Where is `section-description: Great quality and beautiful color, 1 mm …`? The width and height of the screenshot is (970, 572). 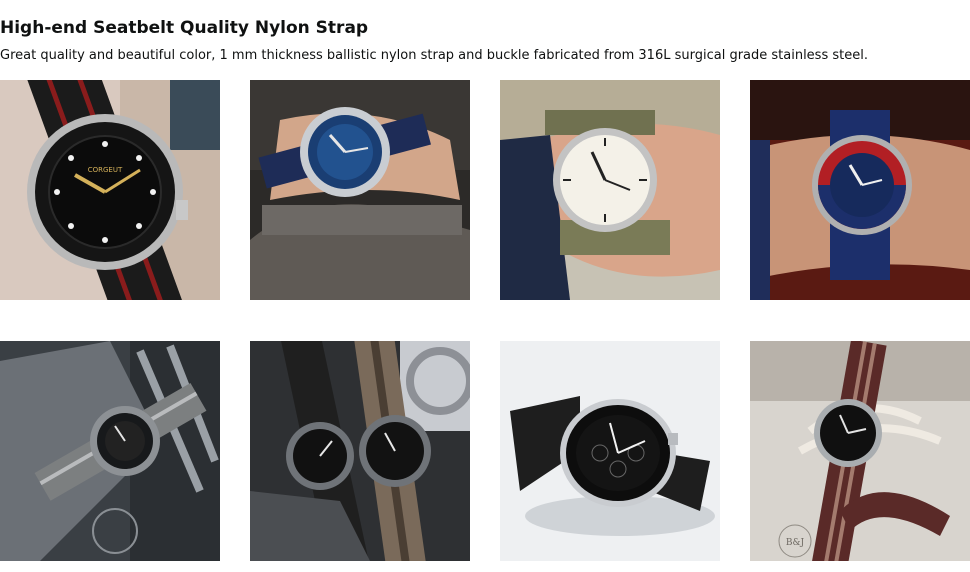
section-description: Great quality and beautiful color, 1 mm … is located at coordinates (434, 55).